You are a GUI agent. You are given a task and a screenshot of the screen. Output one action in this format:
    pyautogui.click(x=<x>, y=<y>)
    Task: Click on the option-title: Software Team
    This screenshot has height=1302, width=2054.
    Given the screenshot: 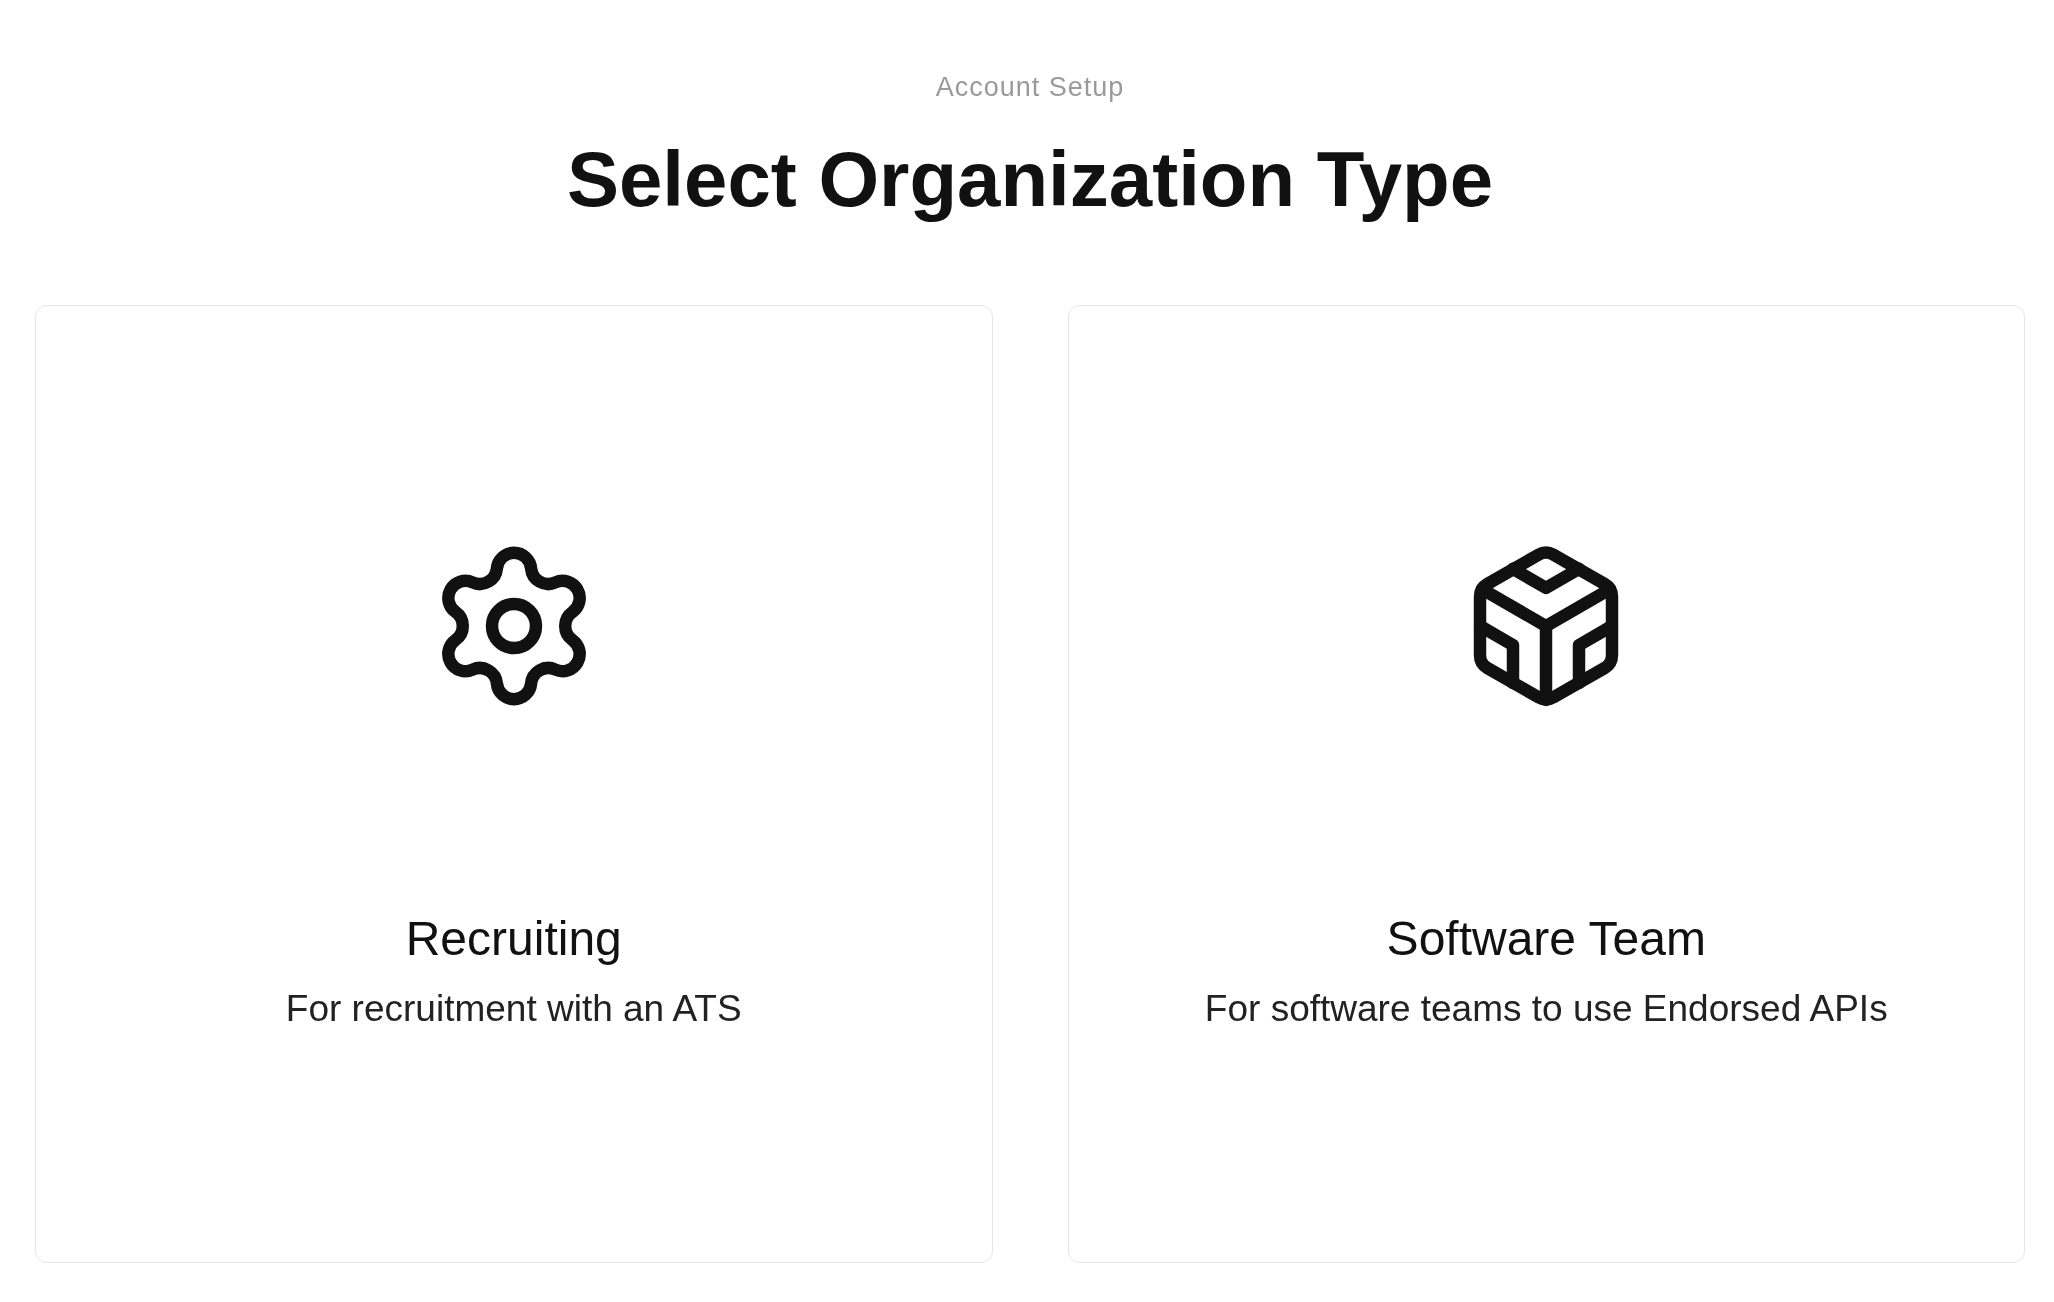 What is the action you would take?
    pyautogui.click(x=1546, y=938)
    